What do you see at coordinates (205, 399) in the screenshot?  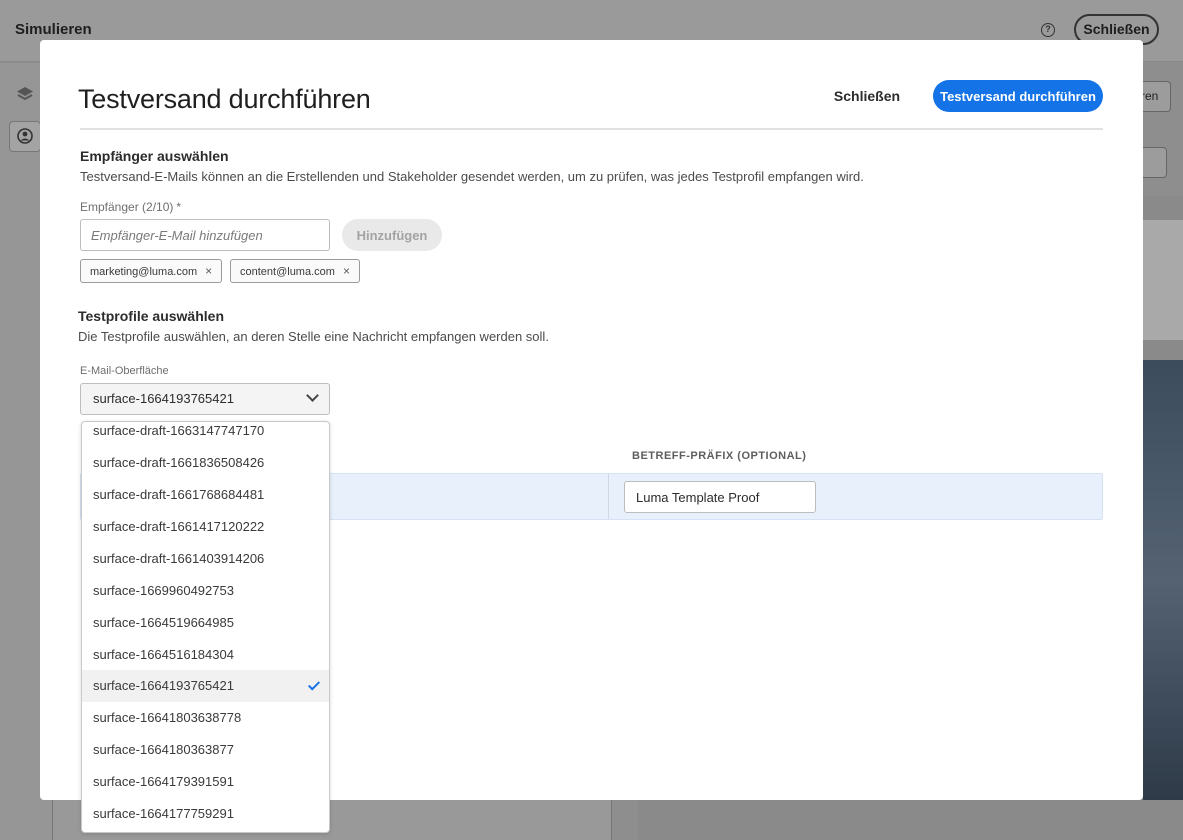 I see `surface-select: surface-1664193765421` at bounding box center [205, 399].